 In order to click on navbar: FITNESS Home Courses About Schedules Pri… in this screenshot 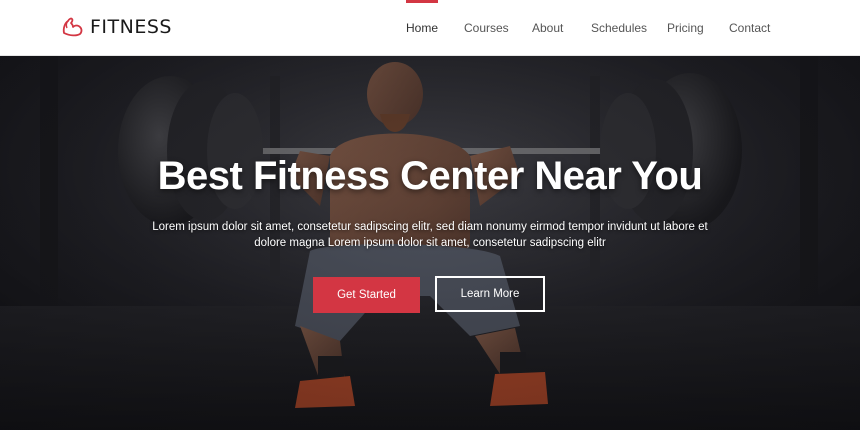, I will do `click(430, 28)`.